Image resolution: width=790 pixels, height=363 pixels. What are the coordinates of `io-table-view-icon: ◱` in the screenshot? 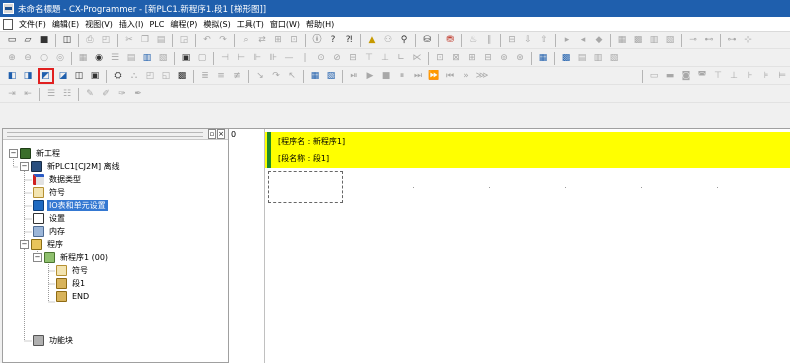 It's located at (166, 76).